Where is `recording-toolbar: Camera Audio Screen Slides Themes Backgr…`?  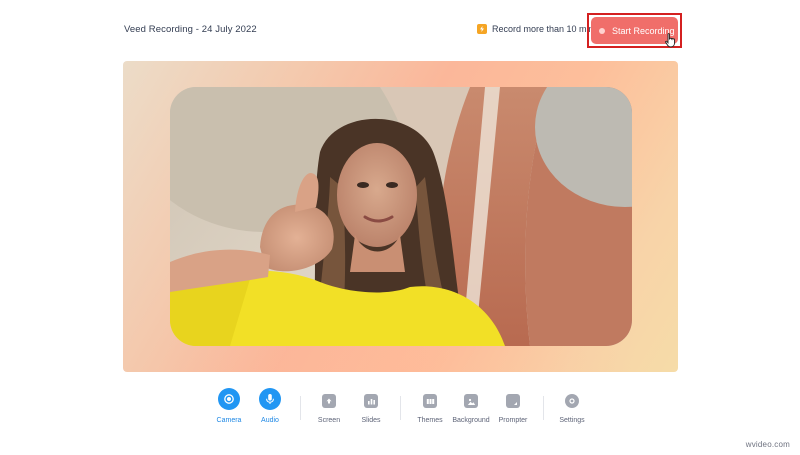 recording-toolbar: Camera Audio Screen Slides Themes Backgr… is located at coordinates (400, 413).